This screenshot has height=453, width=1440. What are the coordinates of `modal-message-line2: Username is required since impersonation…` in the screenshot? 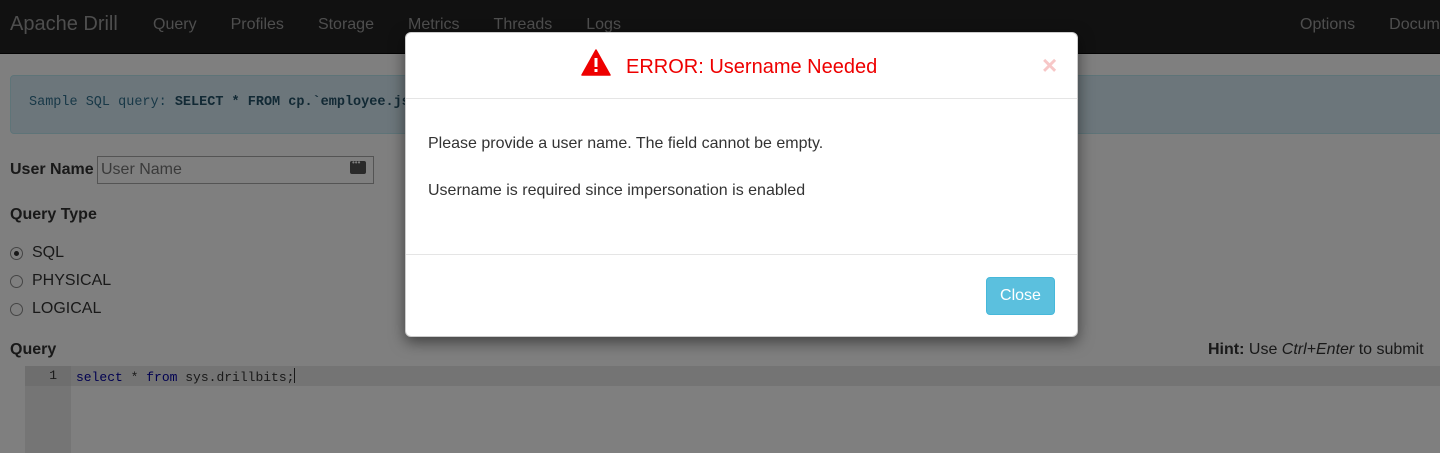 It's located at (617, 190).